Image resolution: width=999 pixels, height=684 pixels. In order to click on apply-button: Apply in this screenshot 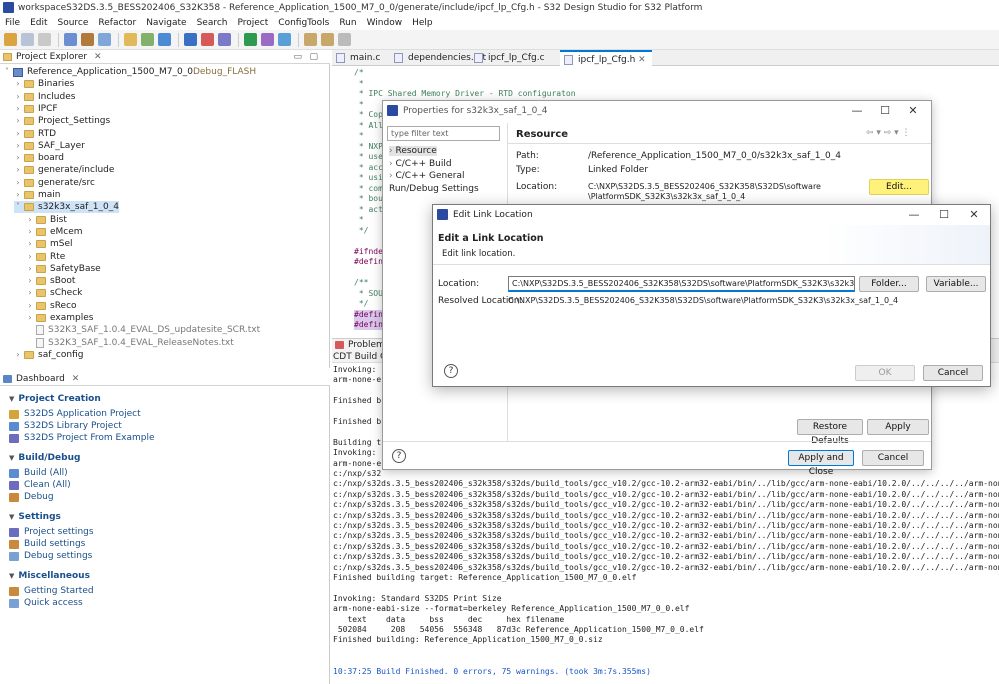, I will do `click(898, 427)`.